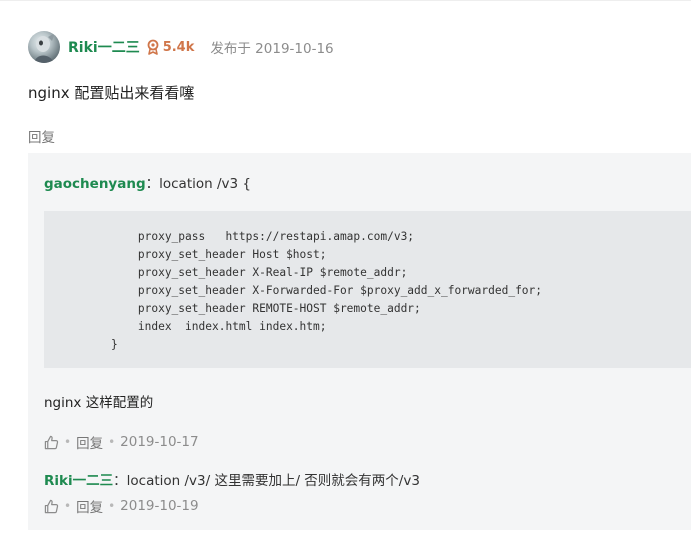 This screenshot has height=542, width=691. What do you see at coordinates (89, 442) in the screenshot?
I see `comment-reply-button: 回复` at bounding box center [89, 442].